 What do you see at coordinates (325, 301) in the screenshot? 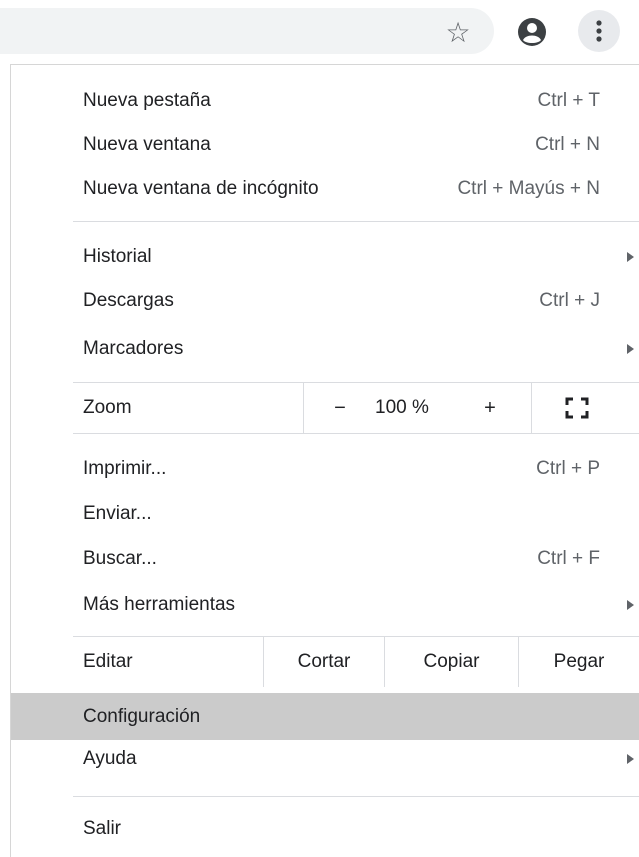
I see `menu-item-downloads: Descargas Ctrl + J` at bounding box center [325, 301].